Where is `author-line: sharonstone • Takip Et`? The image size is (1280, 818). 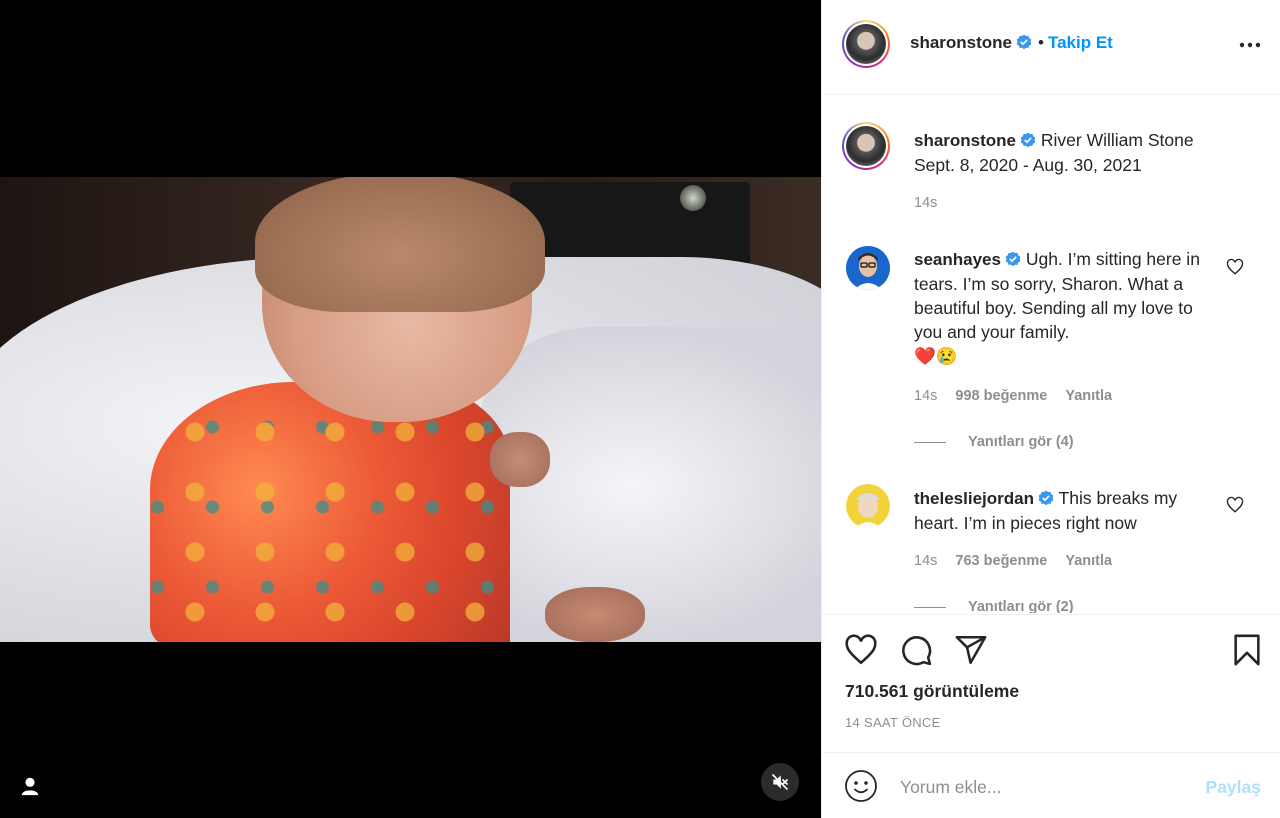 author-line: sharonstone • Takip Et is located at coordinates (1011, 43).